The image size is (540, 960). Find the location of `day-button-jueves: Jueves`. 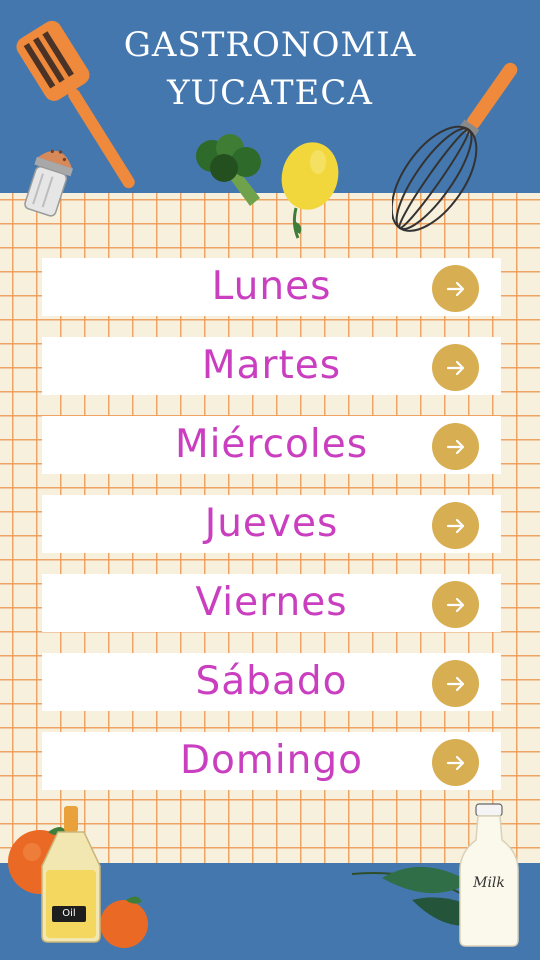

day-button-jueves: Jueves is located at coordinates (271, 524).